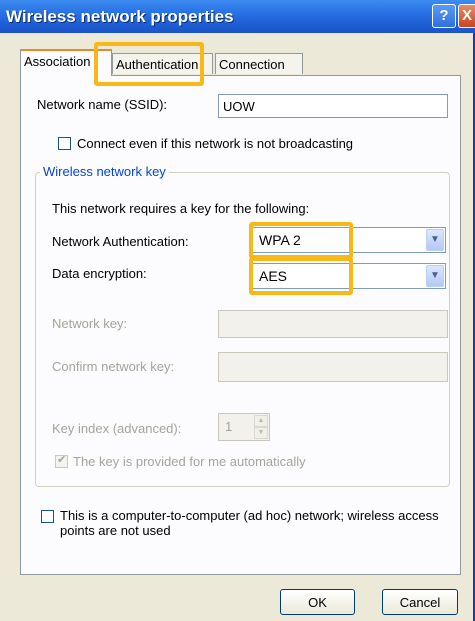 The image size is (475, 621). Describe the element at coordinates (229, 426) in the screenshot. I see `key-index-value: 1` at that location.